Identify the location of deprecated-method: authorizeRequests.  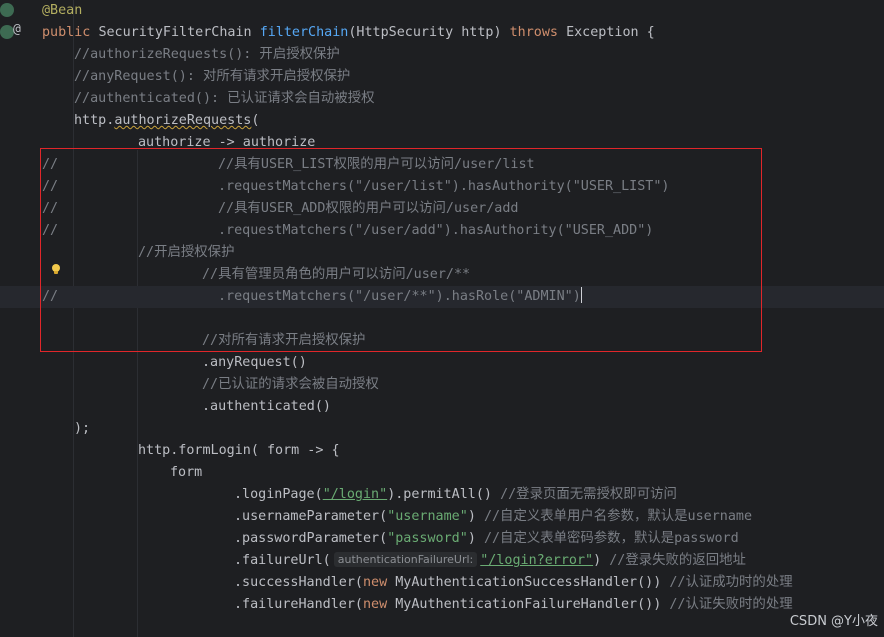
(182, 120).